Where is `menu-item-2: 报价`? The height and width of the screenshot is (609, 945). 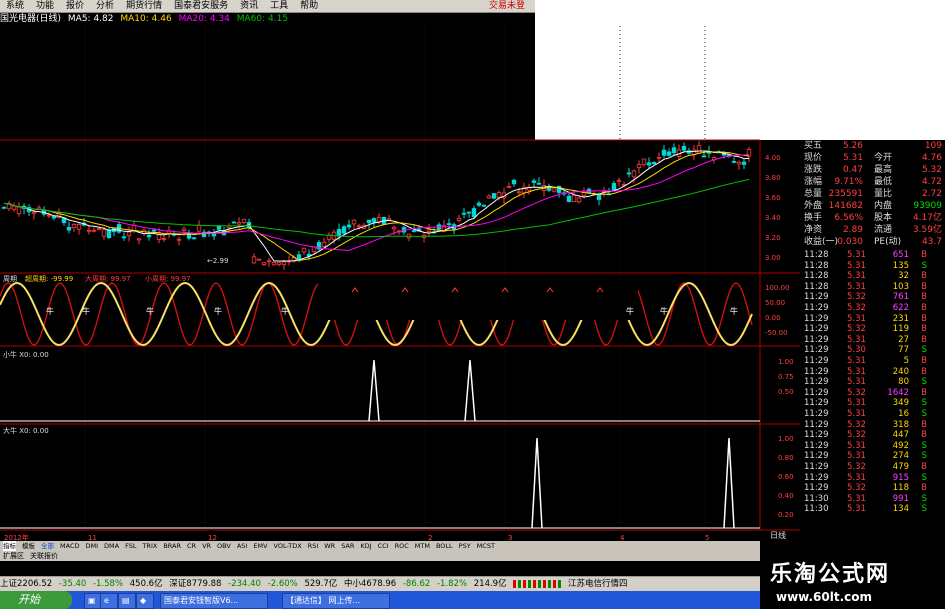
menu-item-2: 报价 is located at coordinates (75, 6).